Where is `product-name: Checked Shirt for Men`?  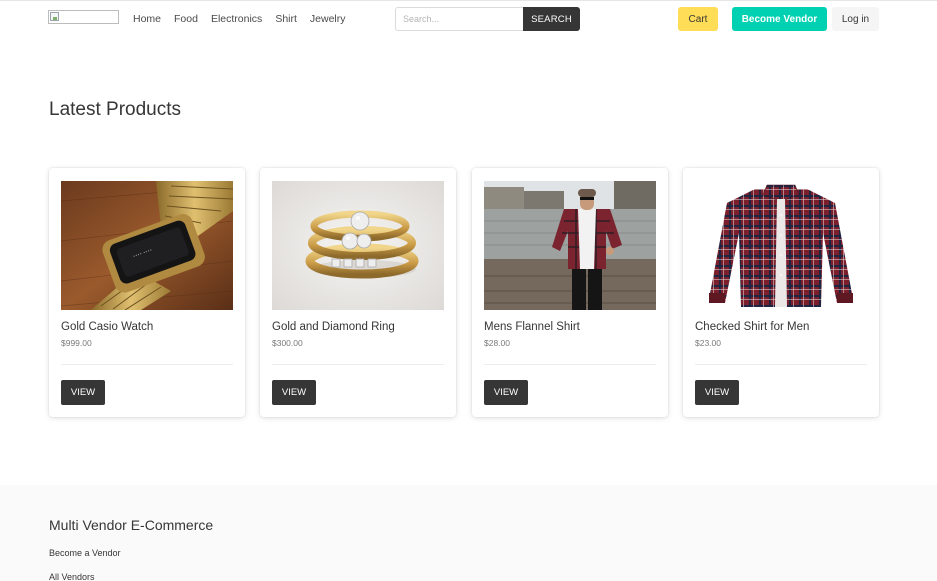
product-name: Checked Shirt for Men is located at coordinates (752, 327).